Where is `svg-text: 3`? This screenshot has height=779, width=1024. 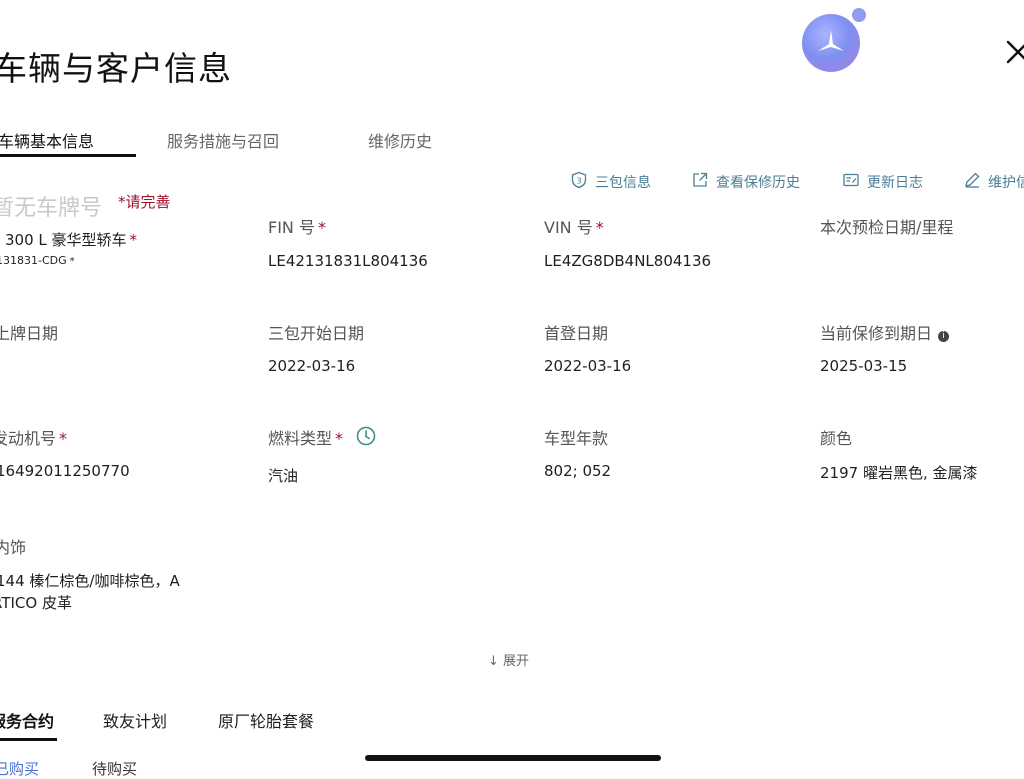
svg-text: 3 is located at coordinates (578, 180).